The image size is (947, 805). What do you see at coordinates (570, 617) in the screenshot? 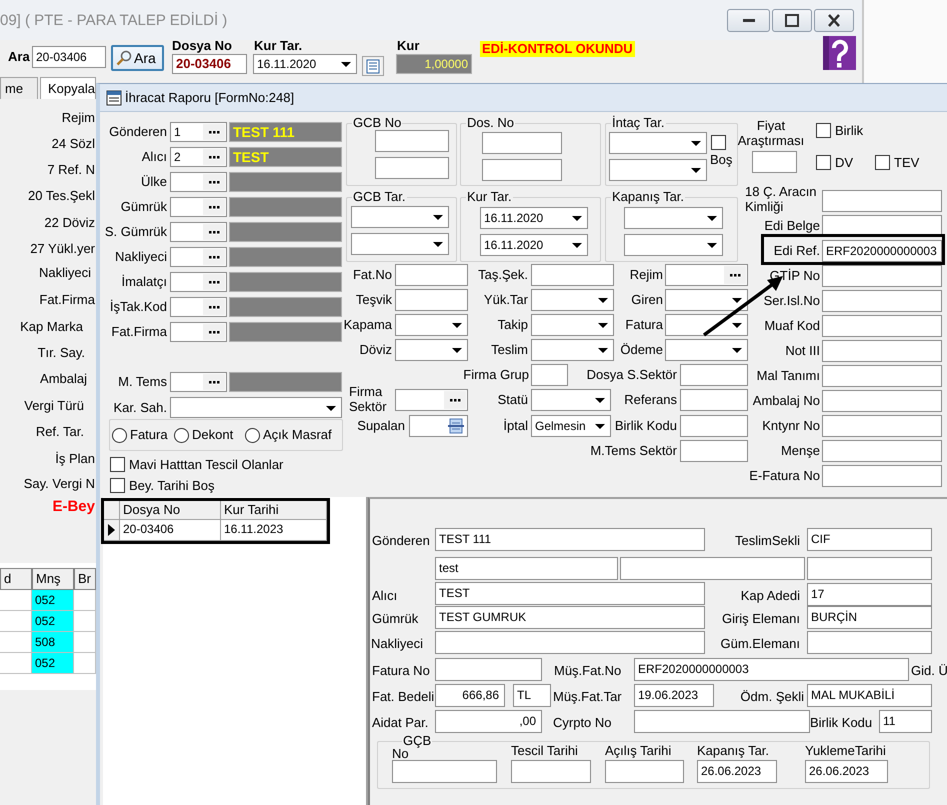
I see `input-field: TEST GUMRUK` at bounding box center [570, 617].